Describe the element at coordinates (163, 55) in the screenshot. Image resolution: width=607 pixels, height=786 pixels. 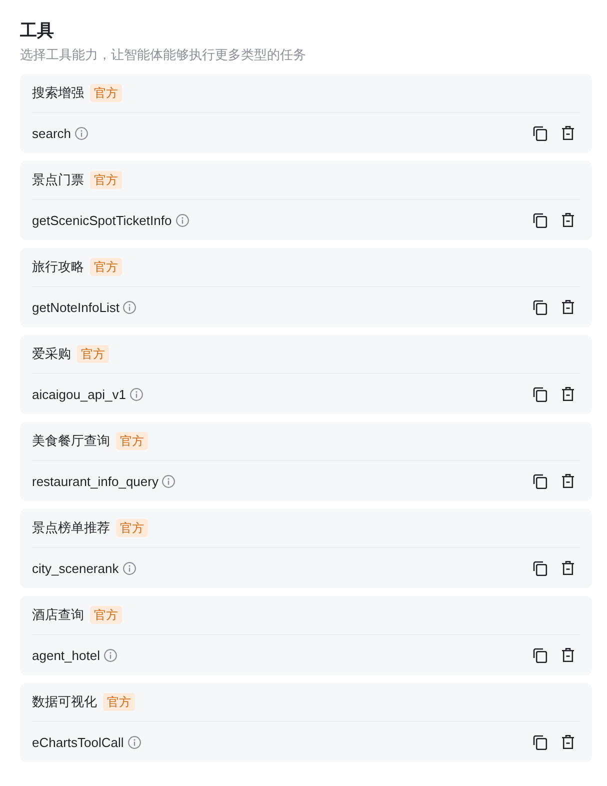
I see `section-subtitle: 选择工具能力，让智能体能够执行更多类型的任务` at that location.